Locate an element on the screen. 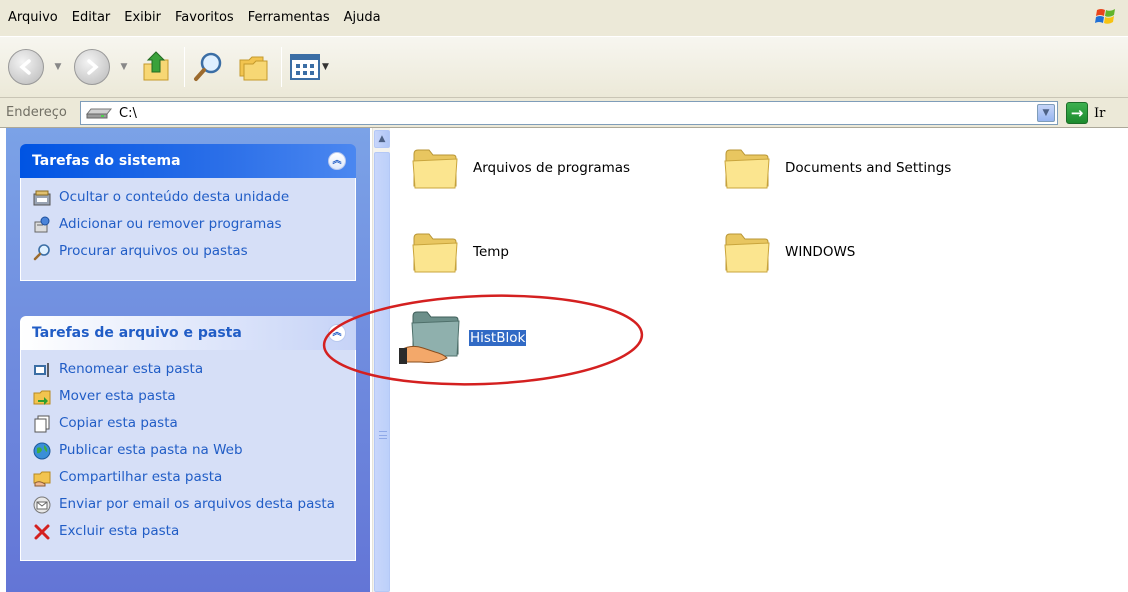 This screenshot has height=592, width=1128. task-email-files: Enviar por email os arquivos desta pasta is located at coordinates (189, 505).